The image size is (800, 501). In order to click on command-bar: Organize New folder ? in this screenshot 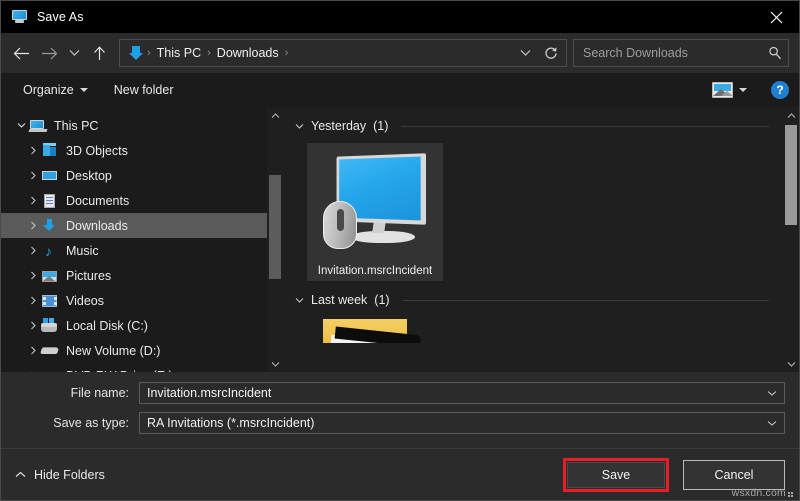, I will do `click(400, 90)`.